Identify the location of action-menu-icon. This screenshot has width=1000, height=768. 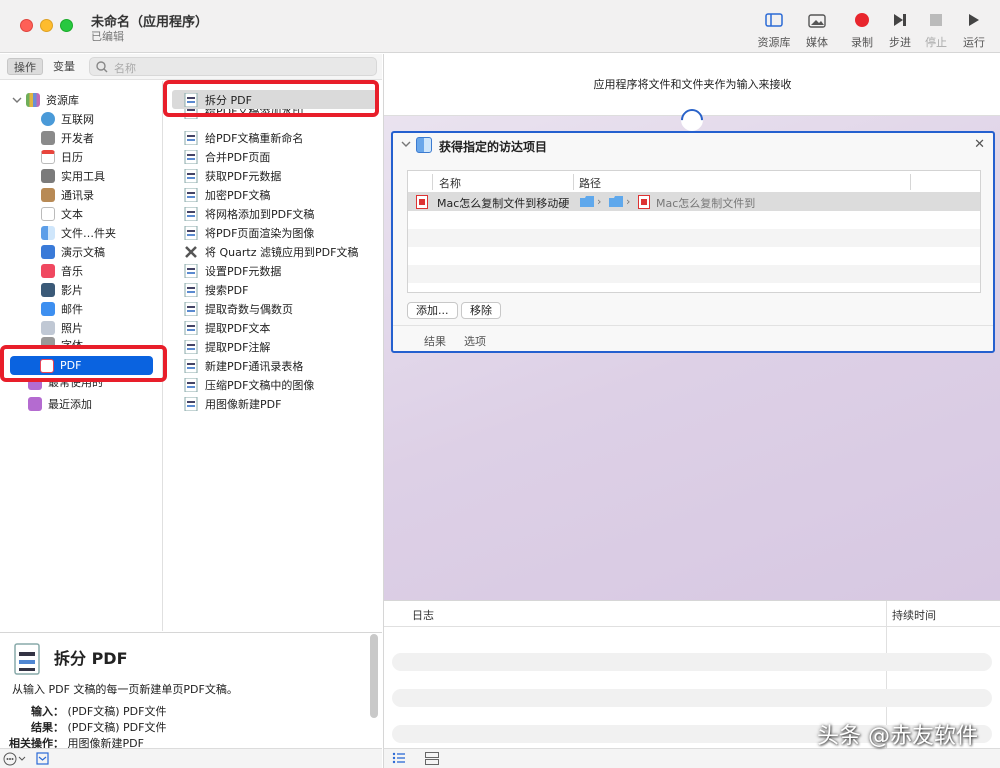
(16, 759).